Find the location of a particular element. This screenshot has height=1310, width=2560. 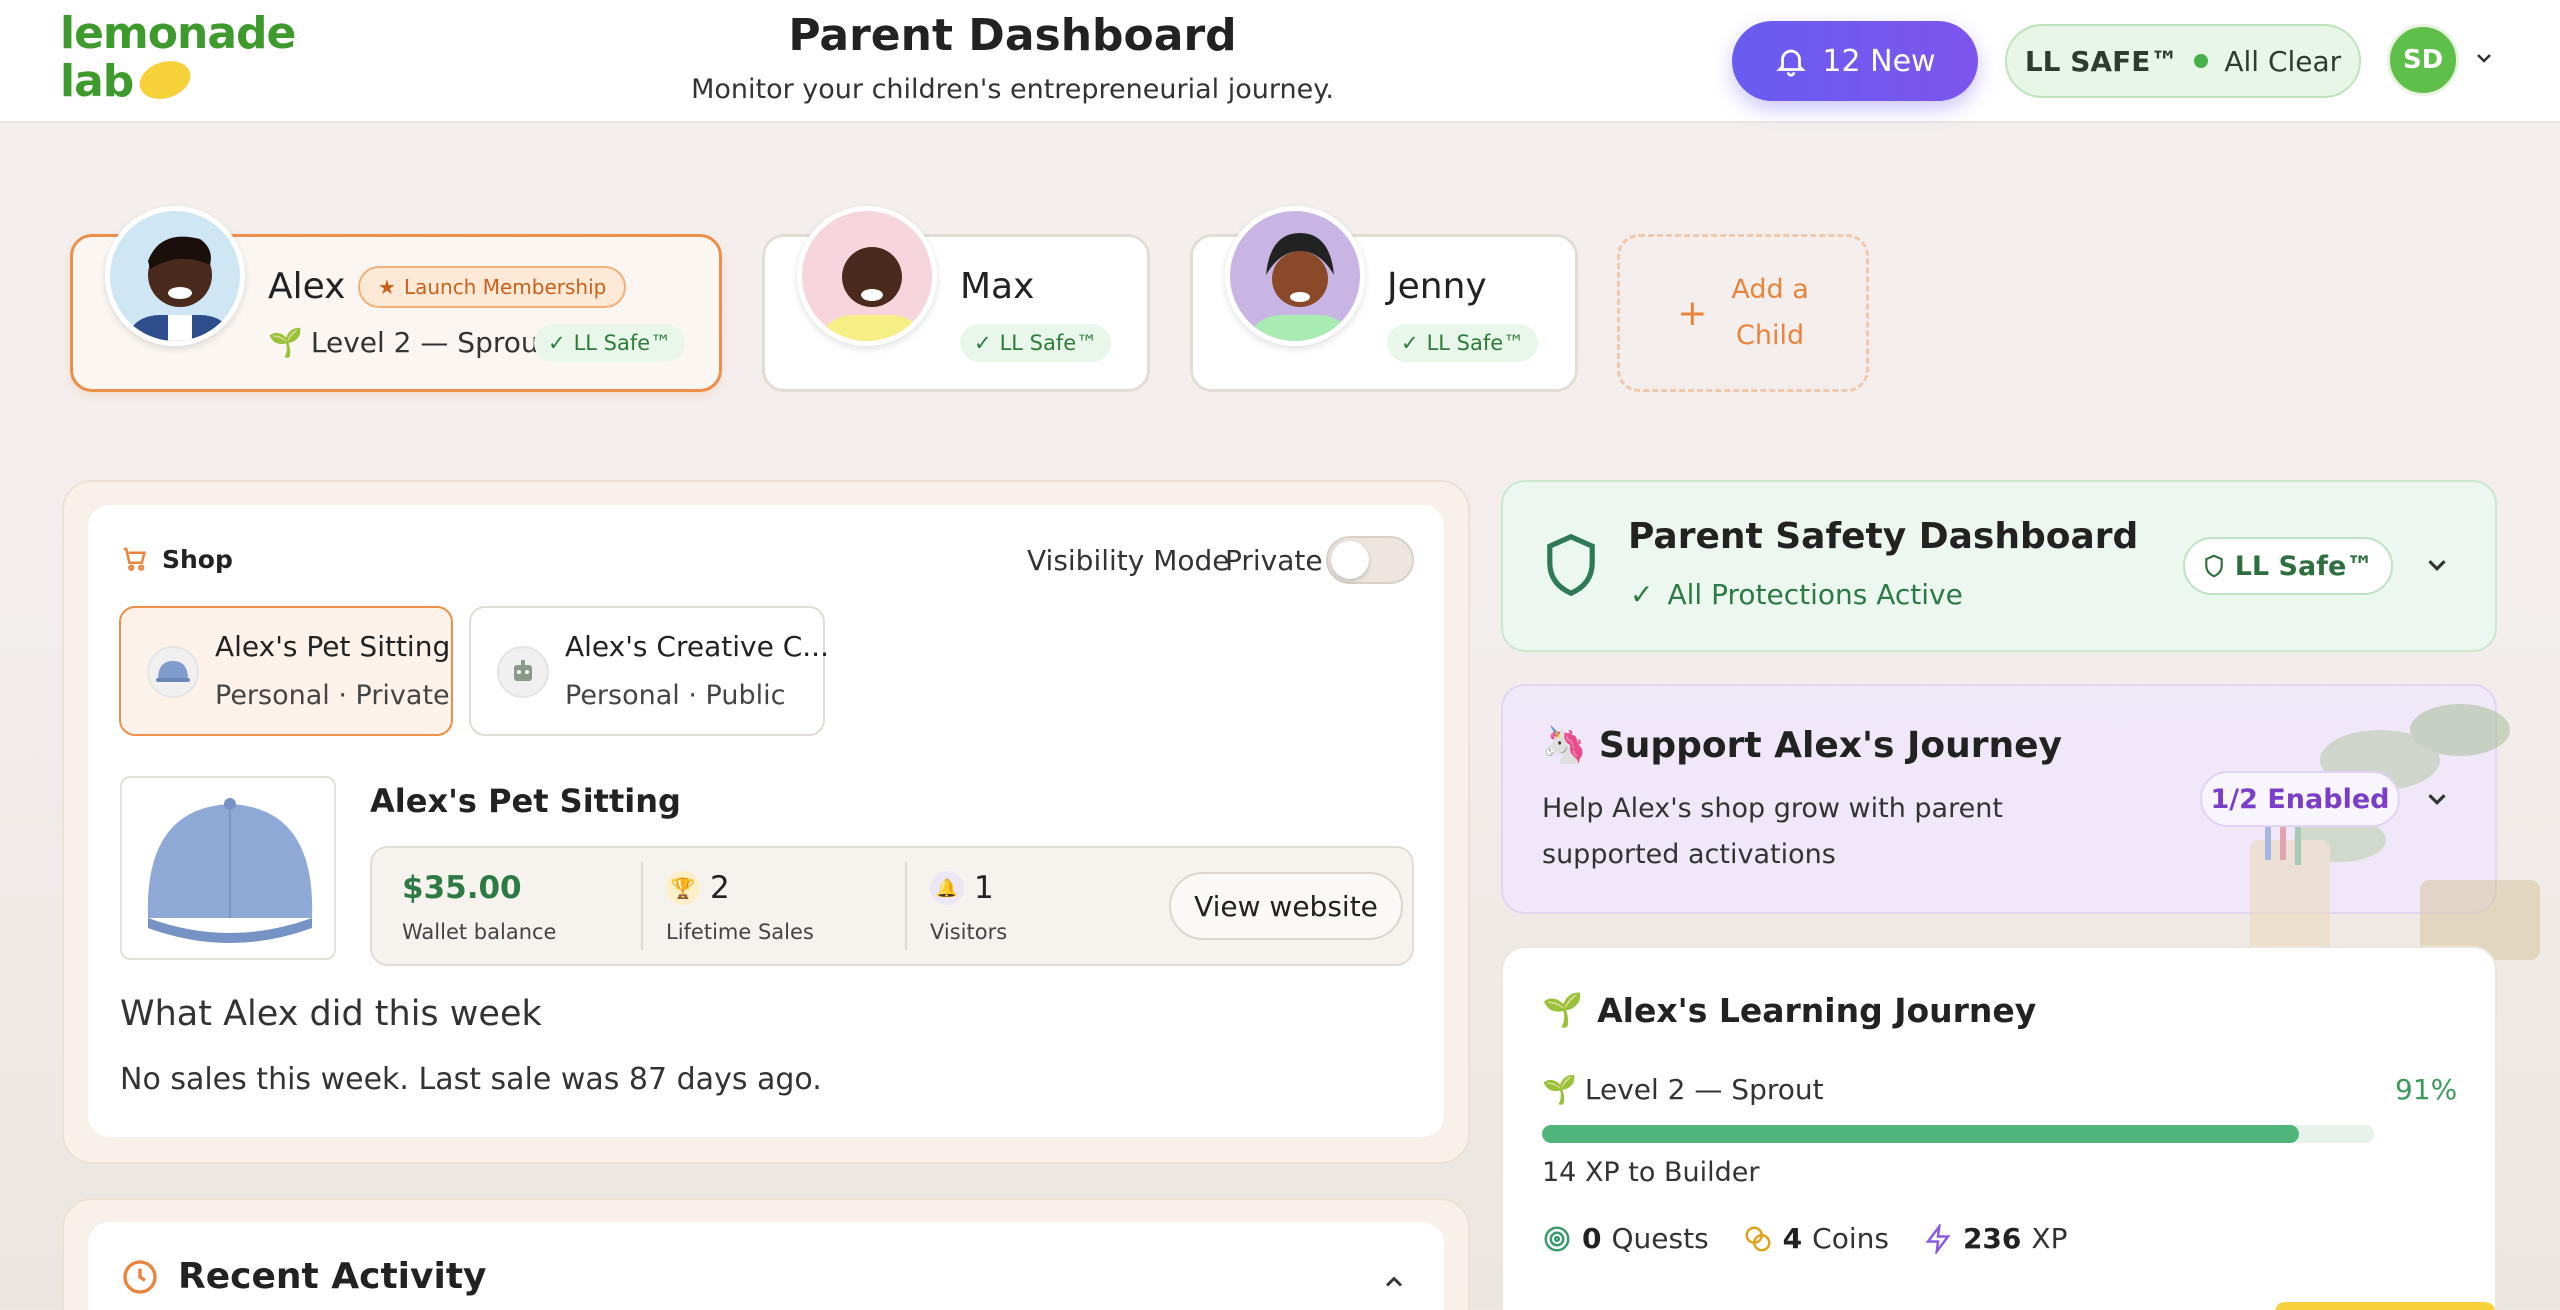

learning-title: Alex's Learning Journey is located at coordinates (1817, 1010).